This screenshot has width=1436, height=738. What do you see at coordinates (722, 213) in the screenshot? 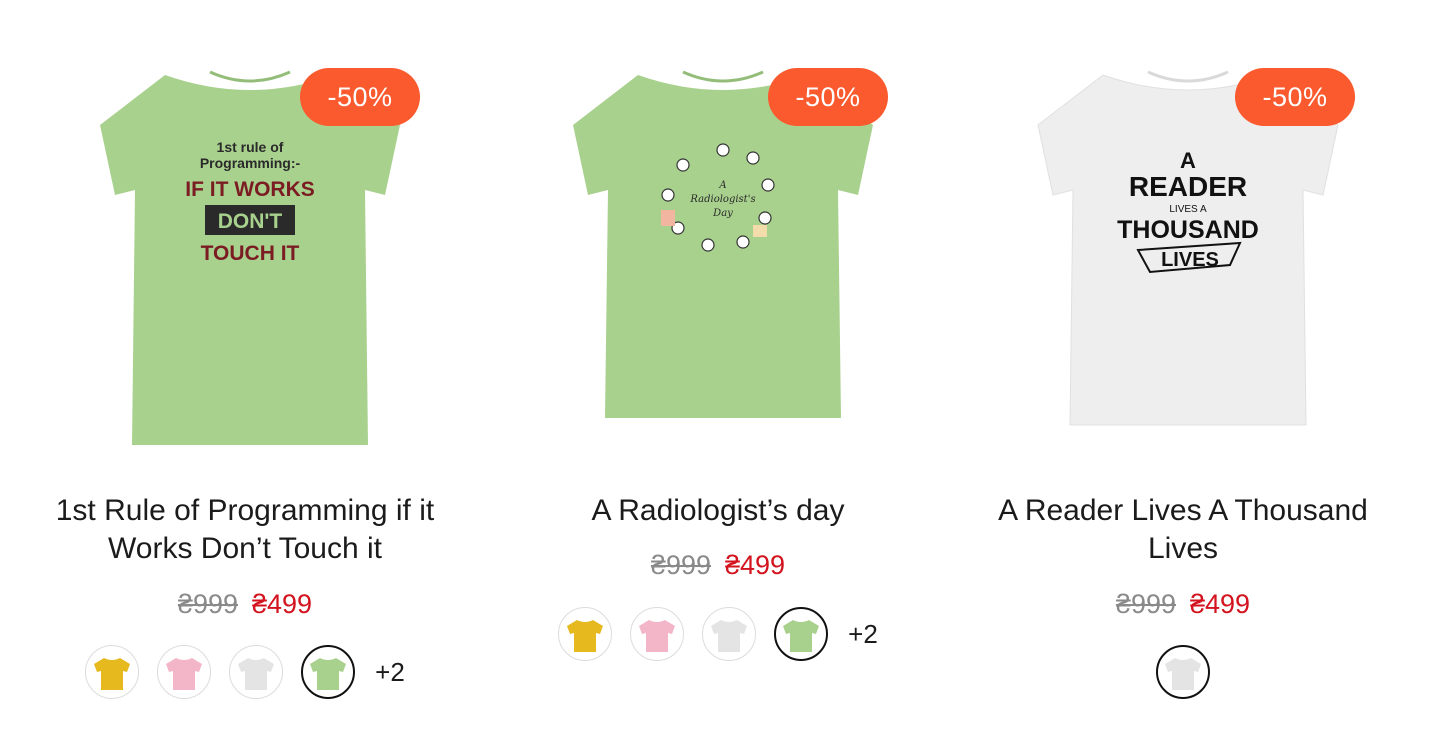
I see `print-line-3: Day` at bounding box center [722, 213].